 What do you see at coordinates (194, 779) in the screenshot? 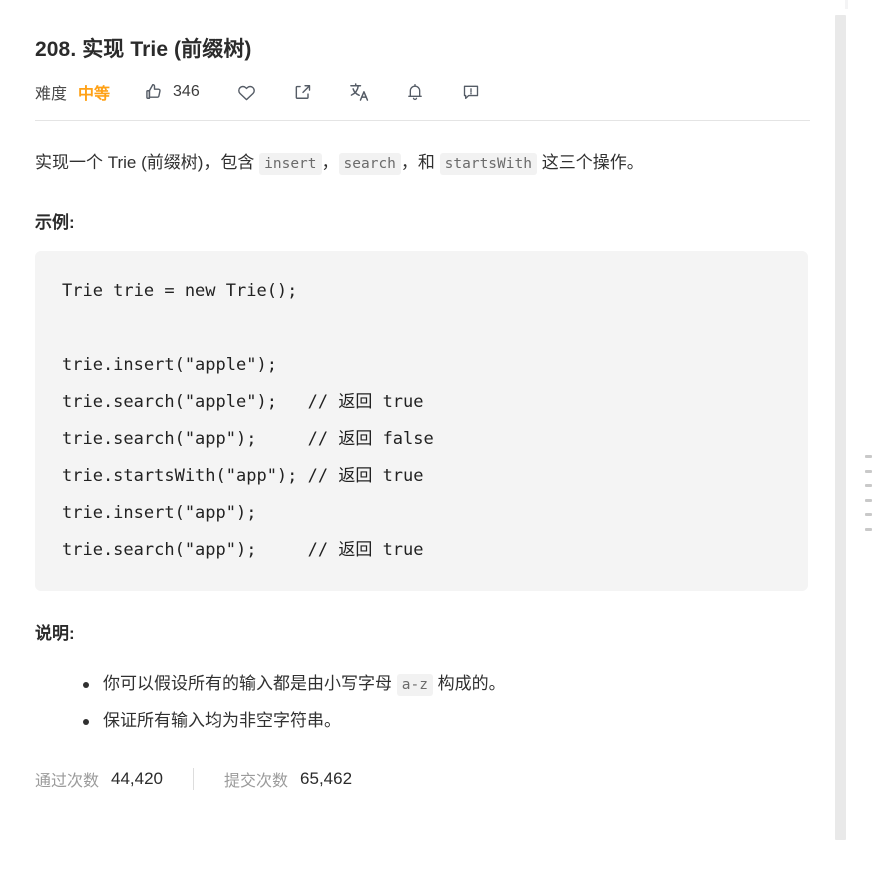
I see `stats-divider` at bounding box center [194, 779].